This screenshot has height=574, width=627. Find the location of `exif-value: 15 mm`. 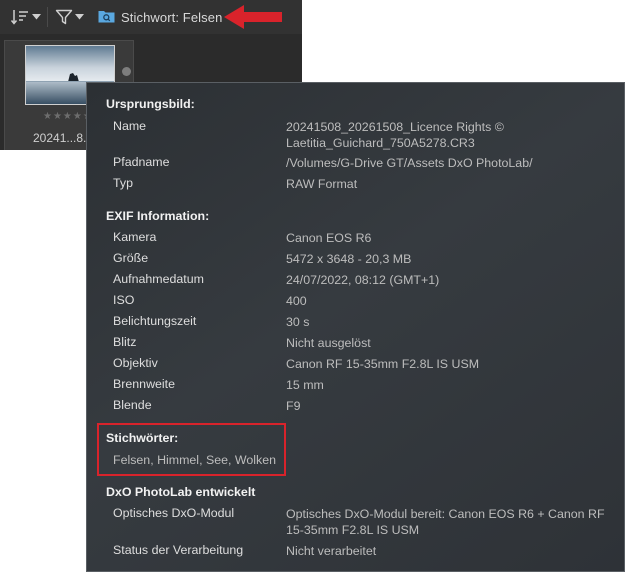

exif-value: 15 mm is located at coordinates (305, 385).